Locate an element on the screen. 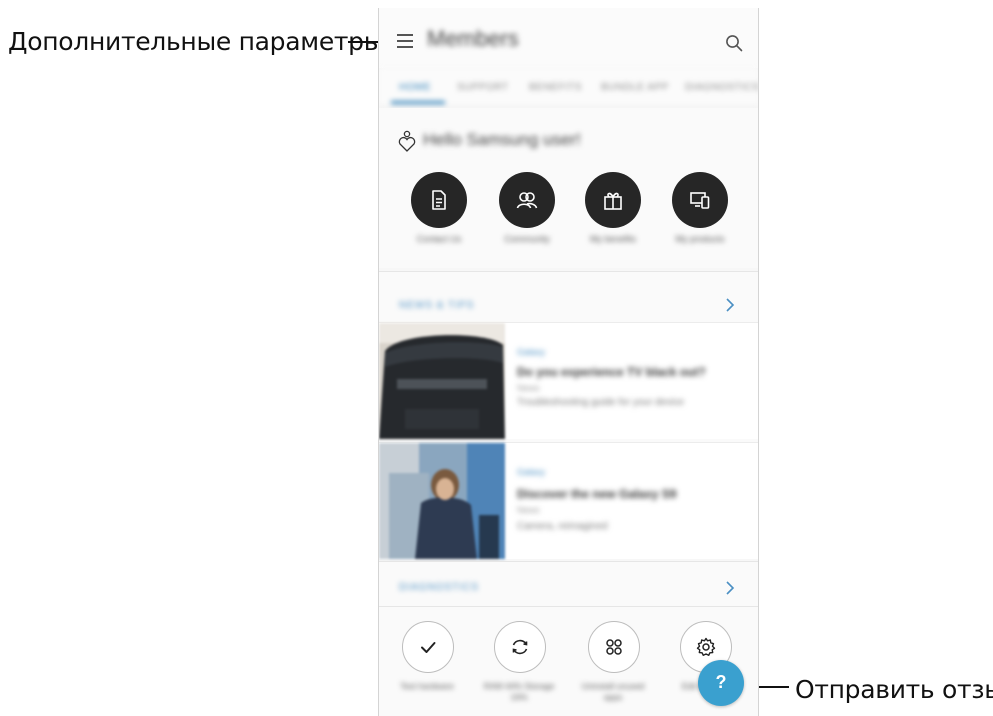 The width and height of the screenshot is (993, 716). tab-home: HOME is located at coordinates (415, 87).